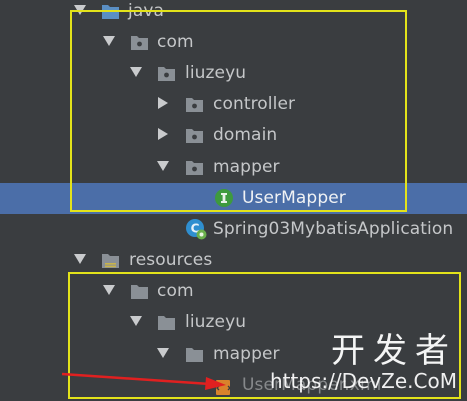 The height and width of the screenshot is (401, 467). Describe the element at coordinates (143, 381) in the screenshot. I see `annotation-arrow-icon` at that location.